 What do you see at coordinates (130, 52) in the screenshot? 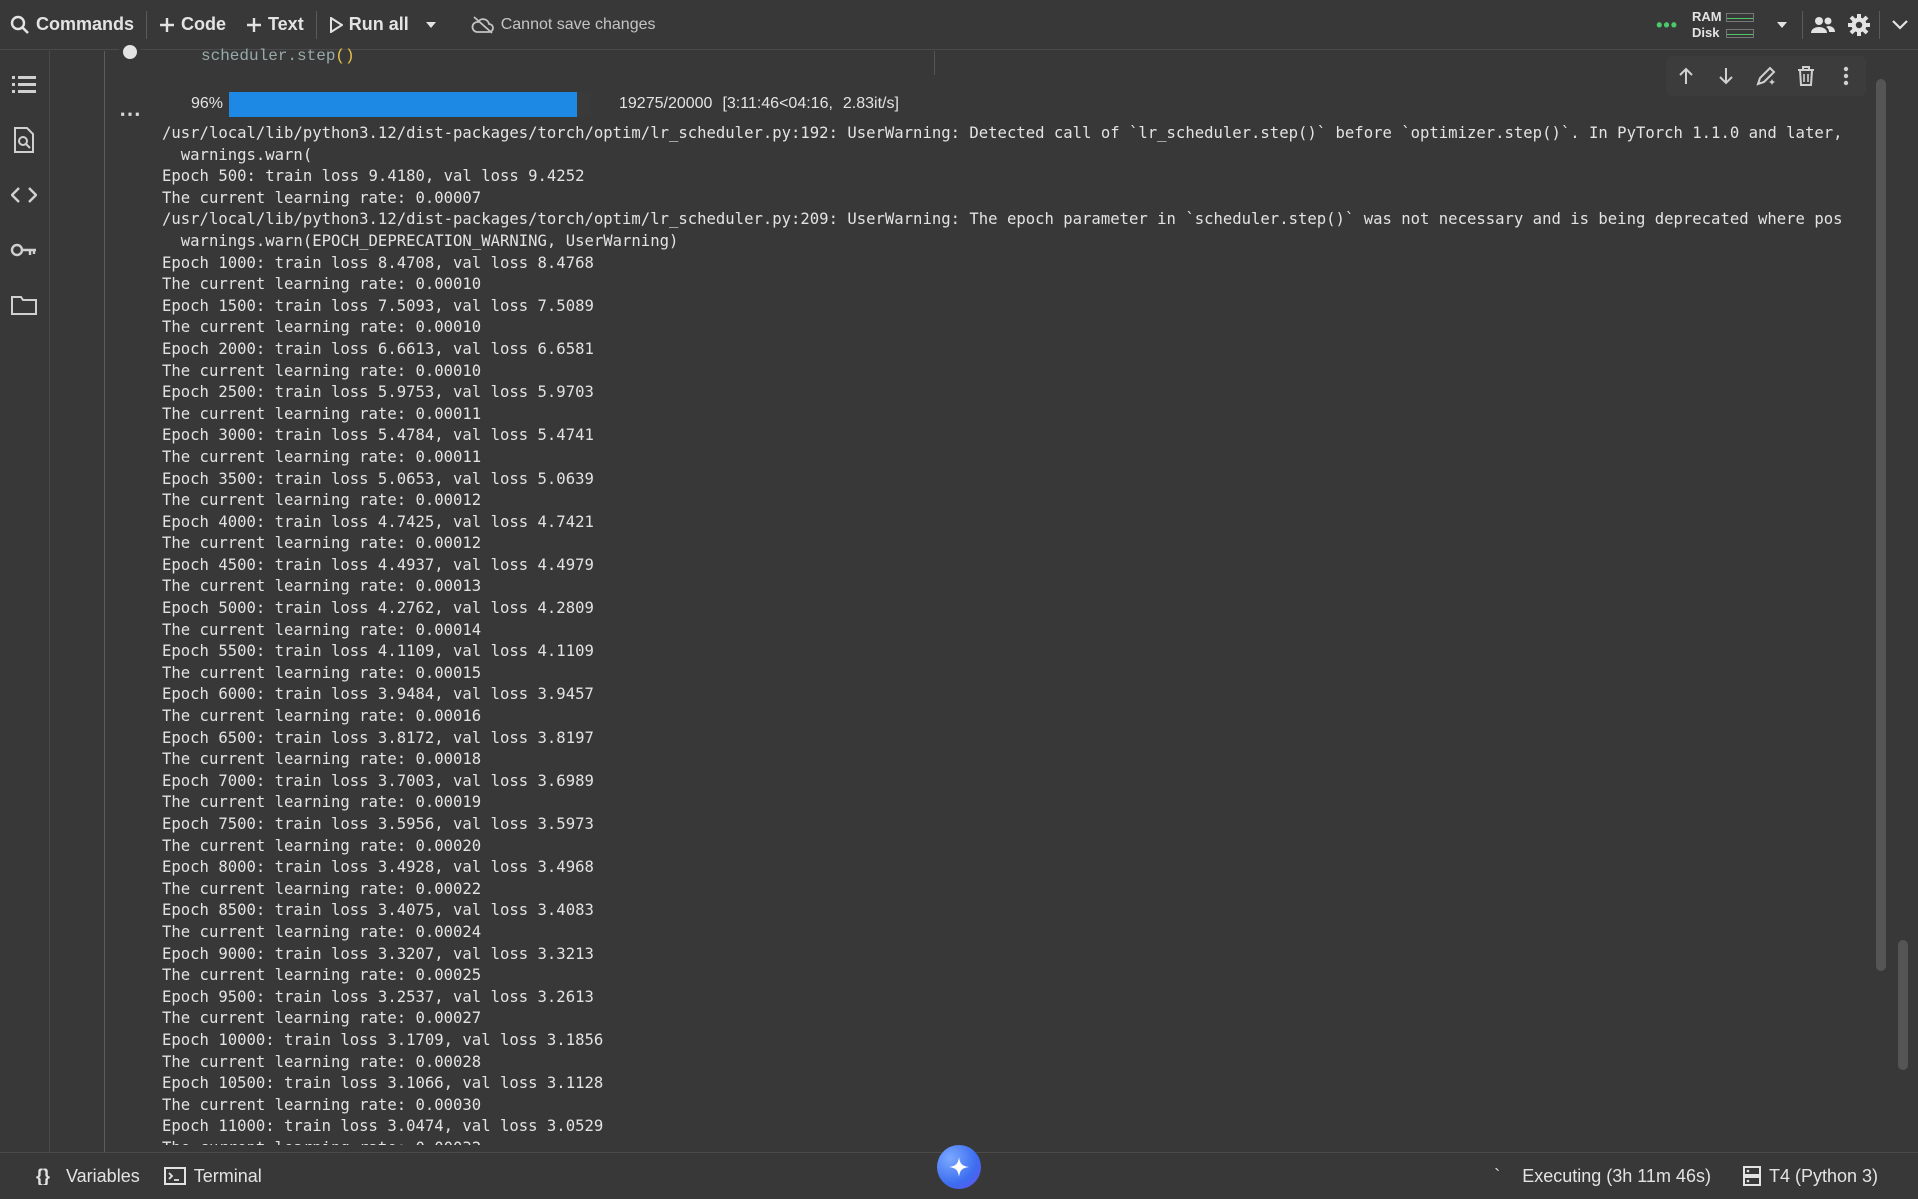
I see `stop-execution-button` at bounding box center [130, 52].